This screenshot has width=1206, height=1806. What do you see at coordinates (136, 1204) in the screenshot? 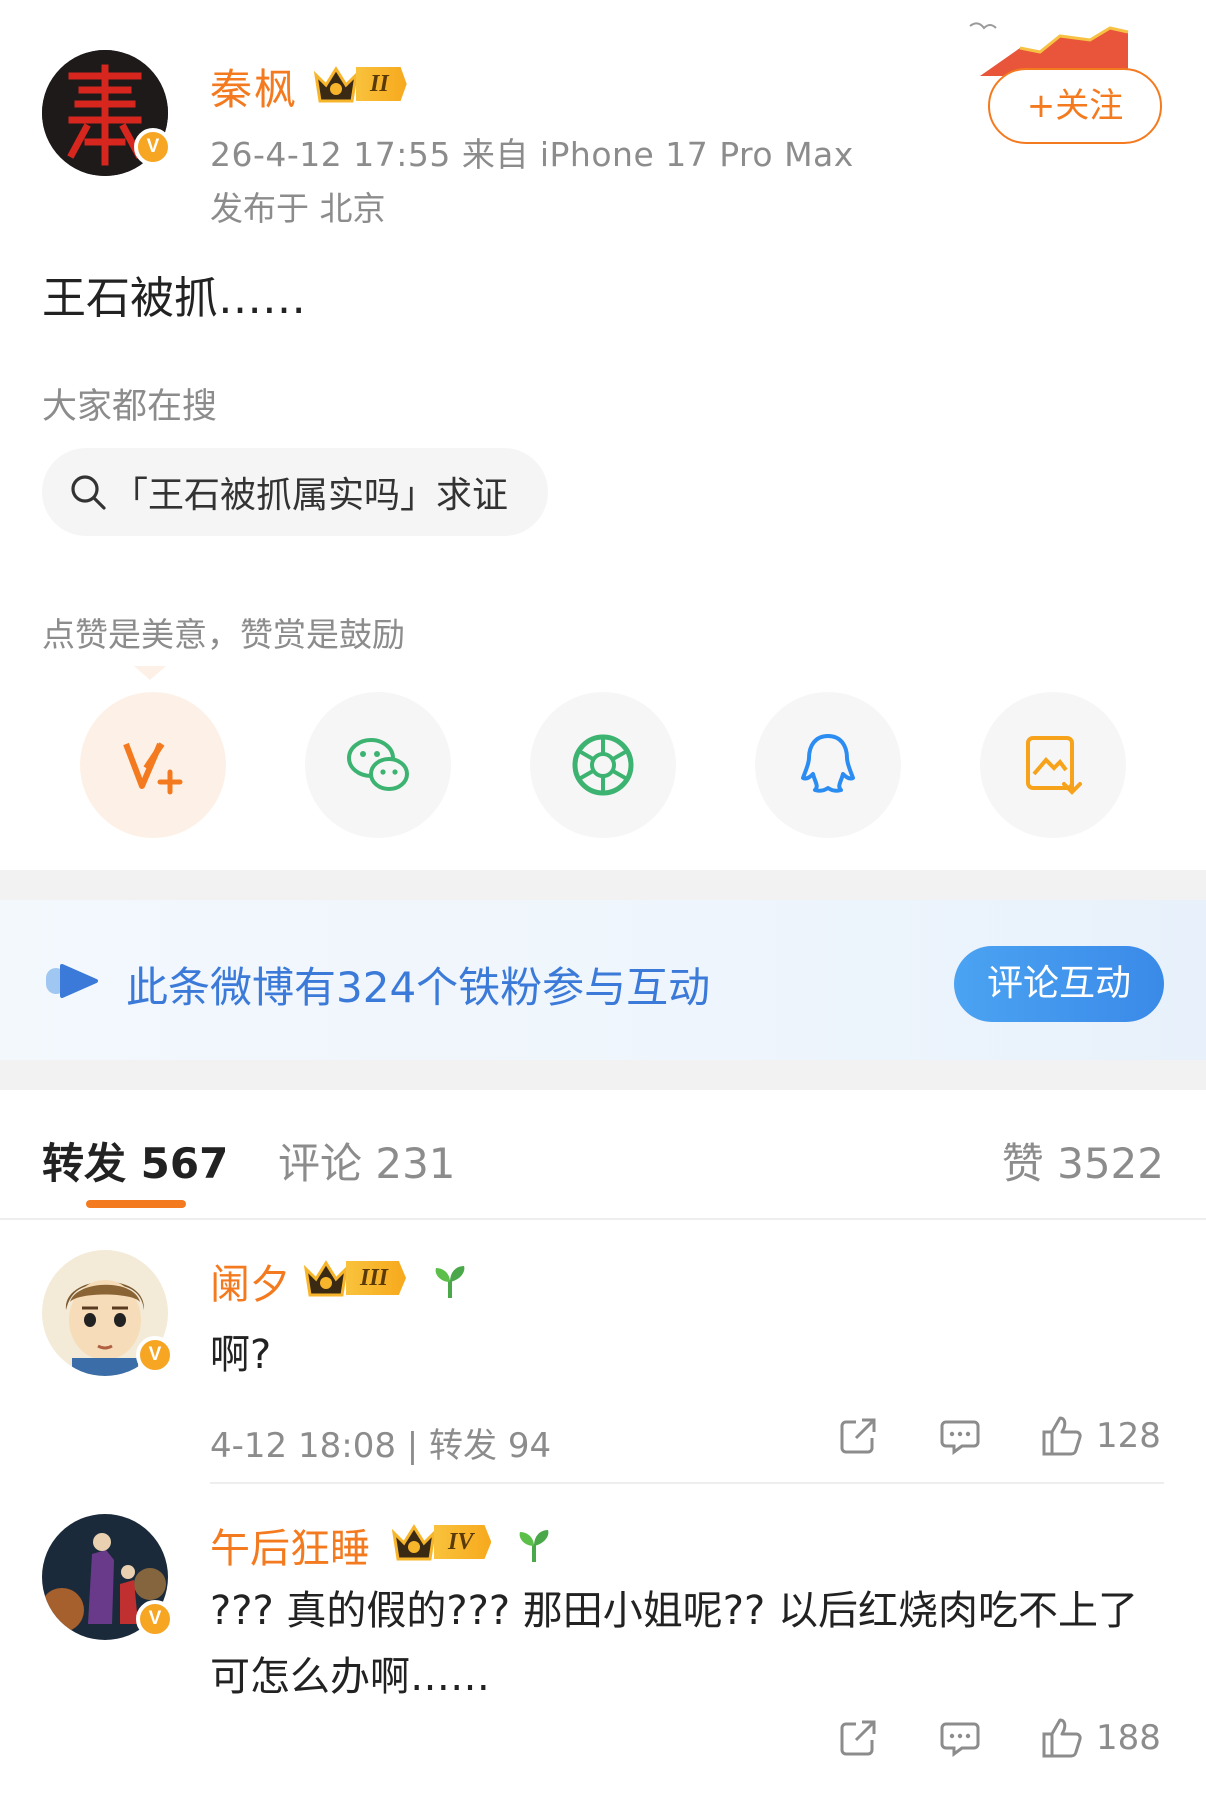
I see `active-tab-indicator` at bounding box center [136, 1204].